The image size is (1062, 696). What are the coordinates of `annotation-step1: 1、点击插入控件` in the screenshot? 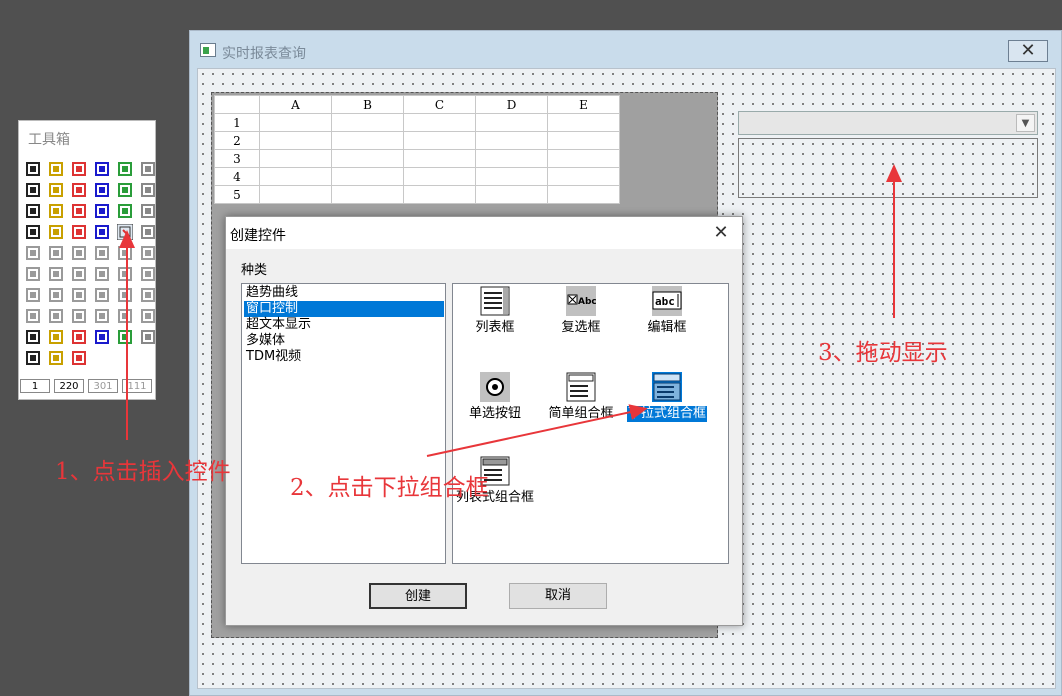 It's located at (143, 472).